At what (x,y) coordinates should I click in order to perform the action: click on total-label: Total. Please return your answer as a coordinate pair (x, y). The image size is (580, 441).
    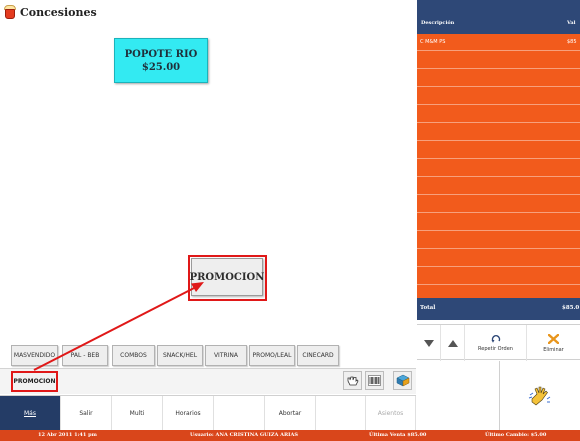
    Looking at the image, I should click on (428, 308).